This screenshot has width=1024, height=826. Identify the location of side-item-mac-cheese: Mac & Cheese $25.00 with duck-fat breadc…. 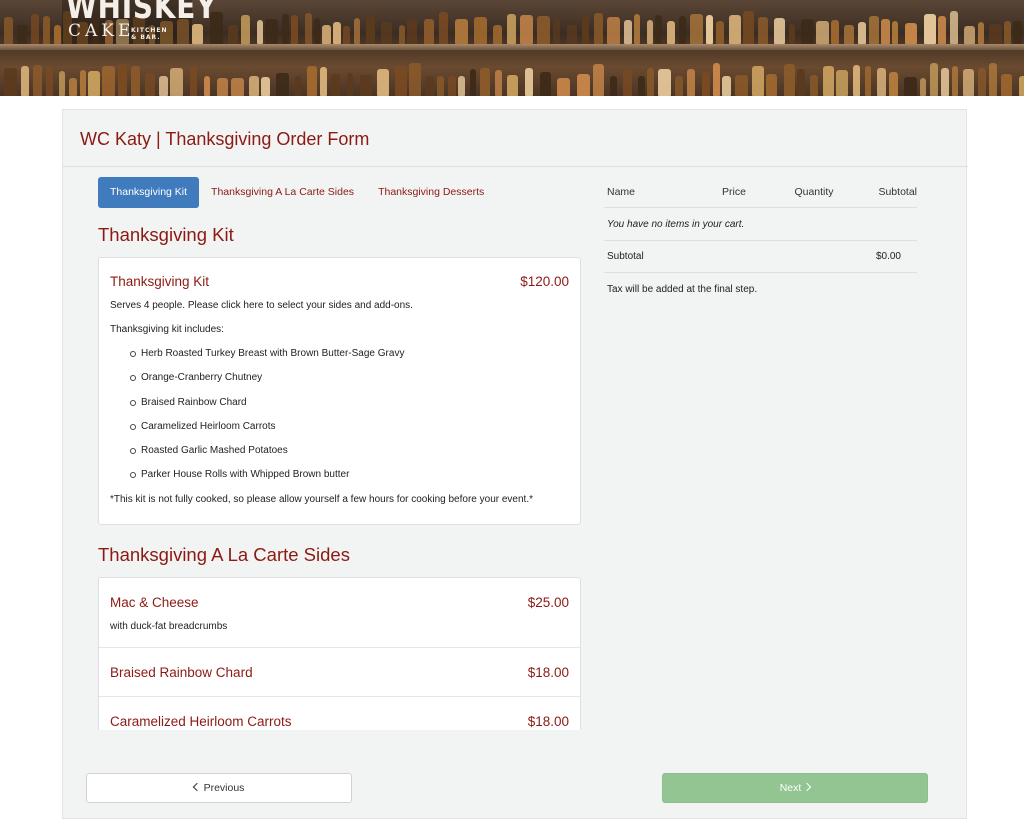
(339, 613).